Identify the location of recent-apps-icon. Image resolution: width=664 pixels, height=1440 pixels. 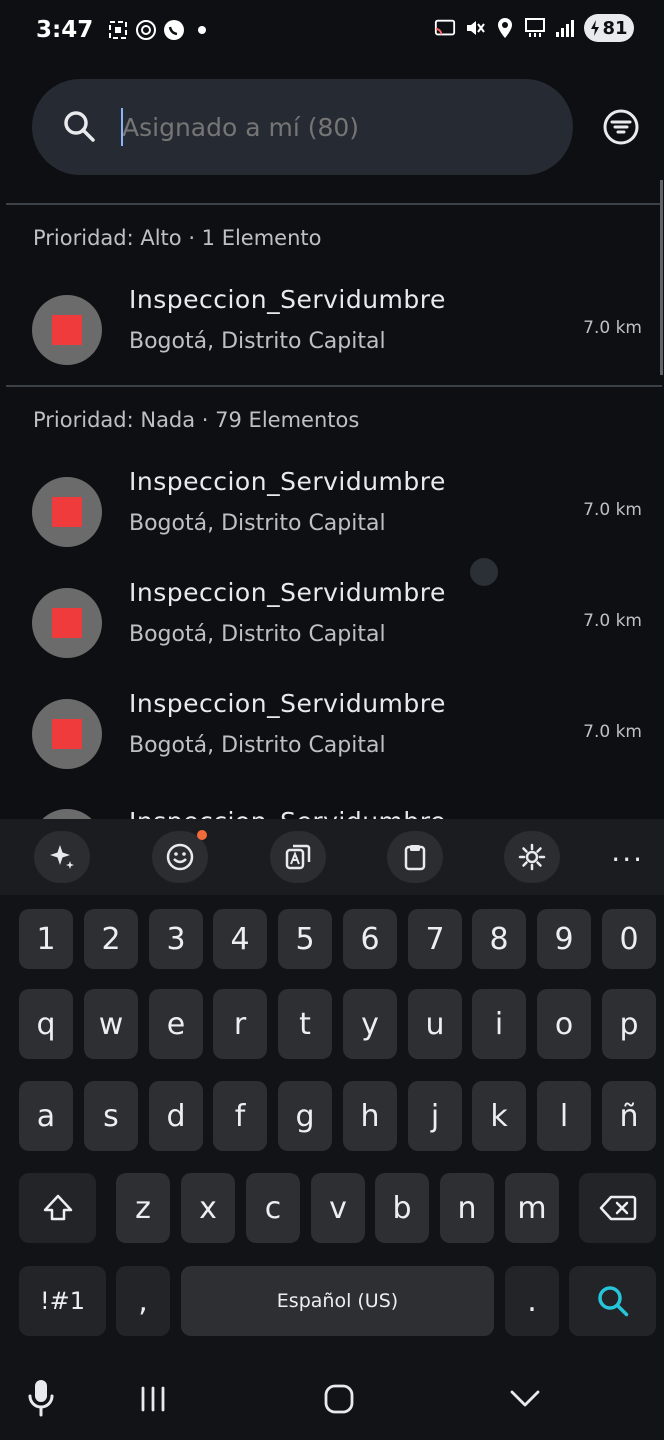
(153, 1399).